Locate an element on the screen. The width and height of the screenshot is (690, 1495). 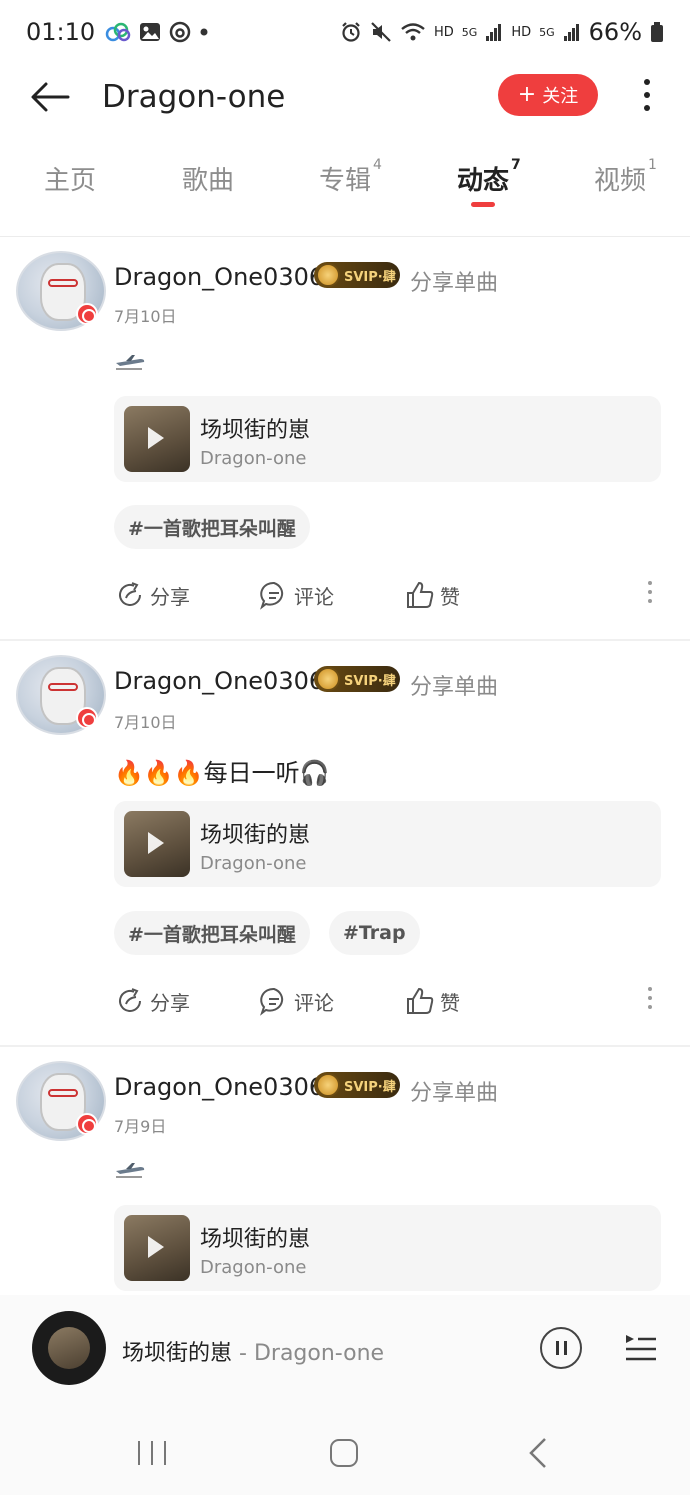
tab-activity: 动态7 is located at coordinates (489, 177).